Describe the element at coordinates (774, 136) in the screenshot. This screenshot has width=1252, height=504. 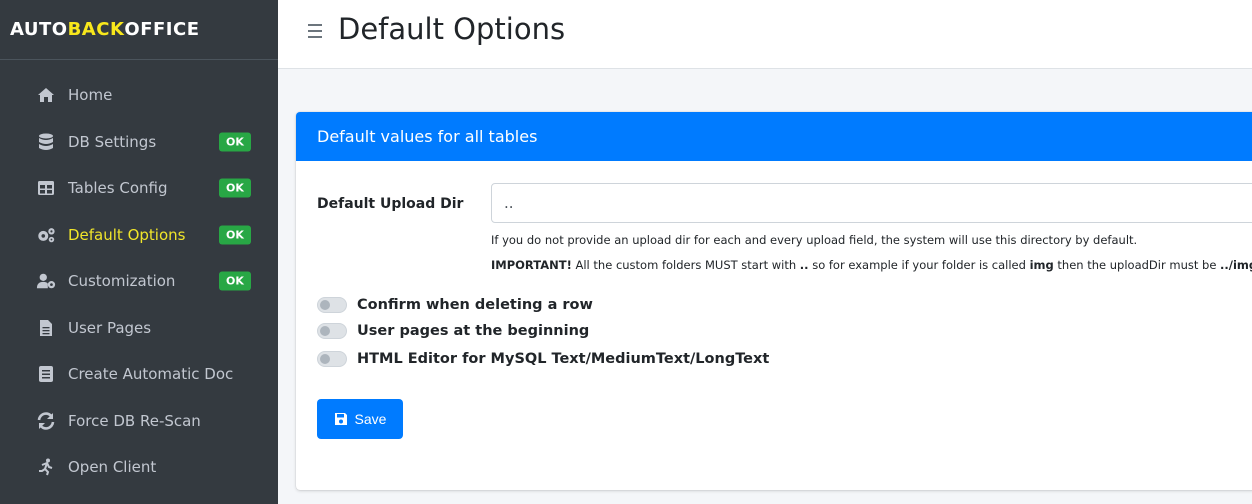
I see `card-title: Default values for all tables` at that location.